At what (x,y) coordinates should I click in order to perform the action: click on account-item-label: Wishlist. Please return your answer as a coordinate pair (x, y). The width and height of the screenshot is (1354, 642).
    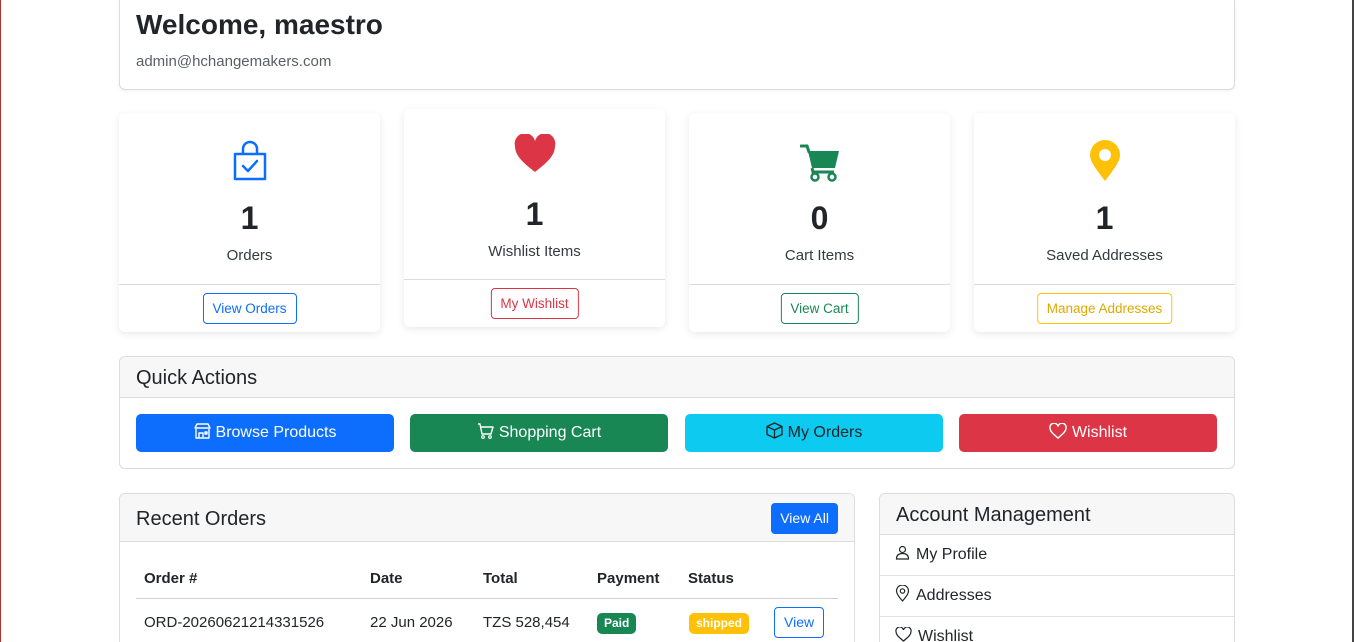
    Looking at the image, I should click on (946, 635).